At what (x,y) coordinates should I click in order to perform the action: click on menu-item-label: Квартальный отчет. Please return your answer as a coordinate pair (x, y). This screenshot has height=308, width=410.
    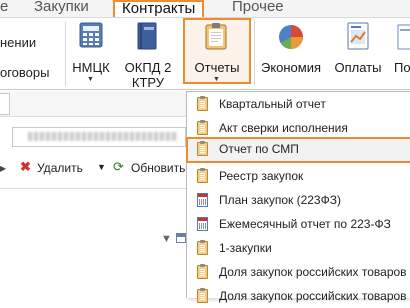
    Looking at the image, I should click on (272, 104).